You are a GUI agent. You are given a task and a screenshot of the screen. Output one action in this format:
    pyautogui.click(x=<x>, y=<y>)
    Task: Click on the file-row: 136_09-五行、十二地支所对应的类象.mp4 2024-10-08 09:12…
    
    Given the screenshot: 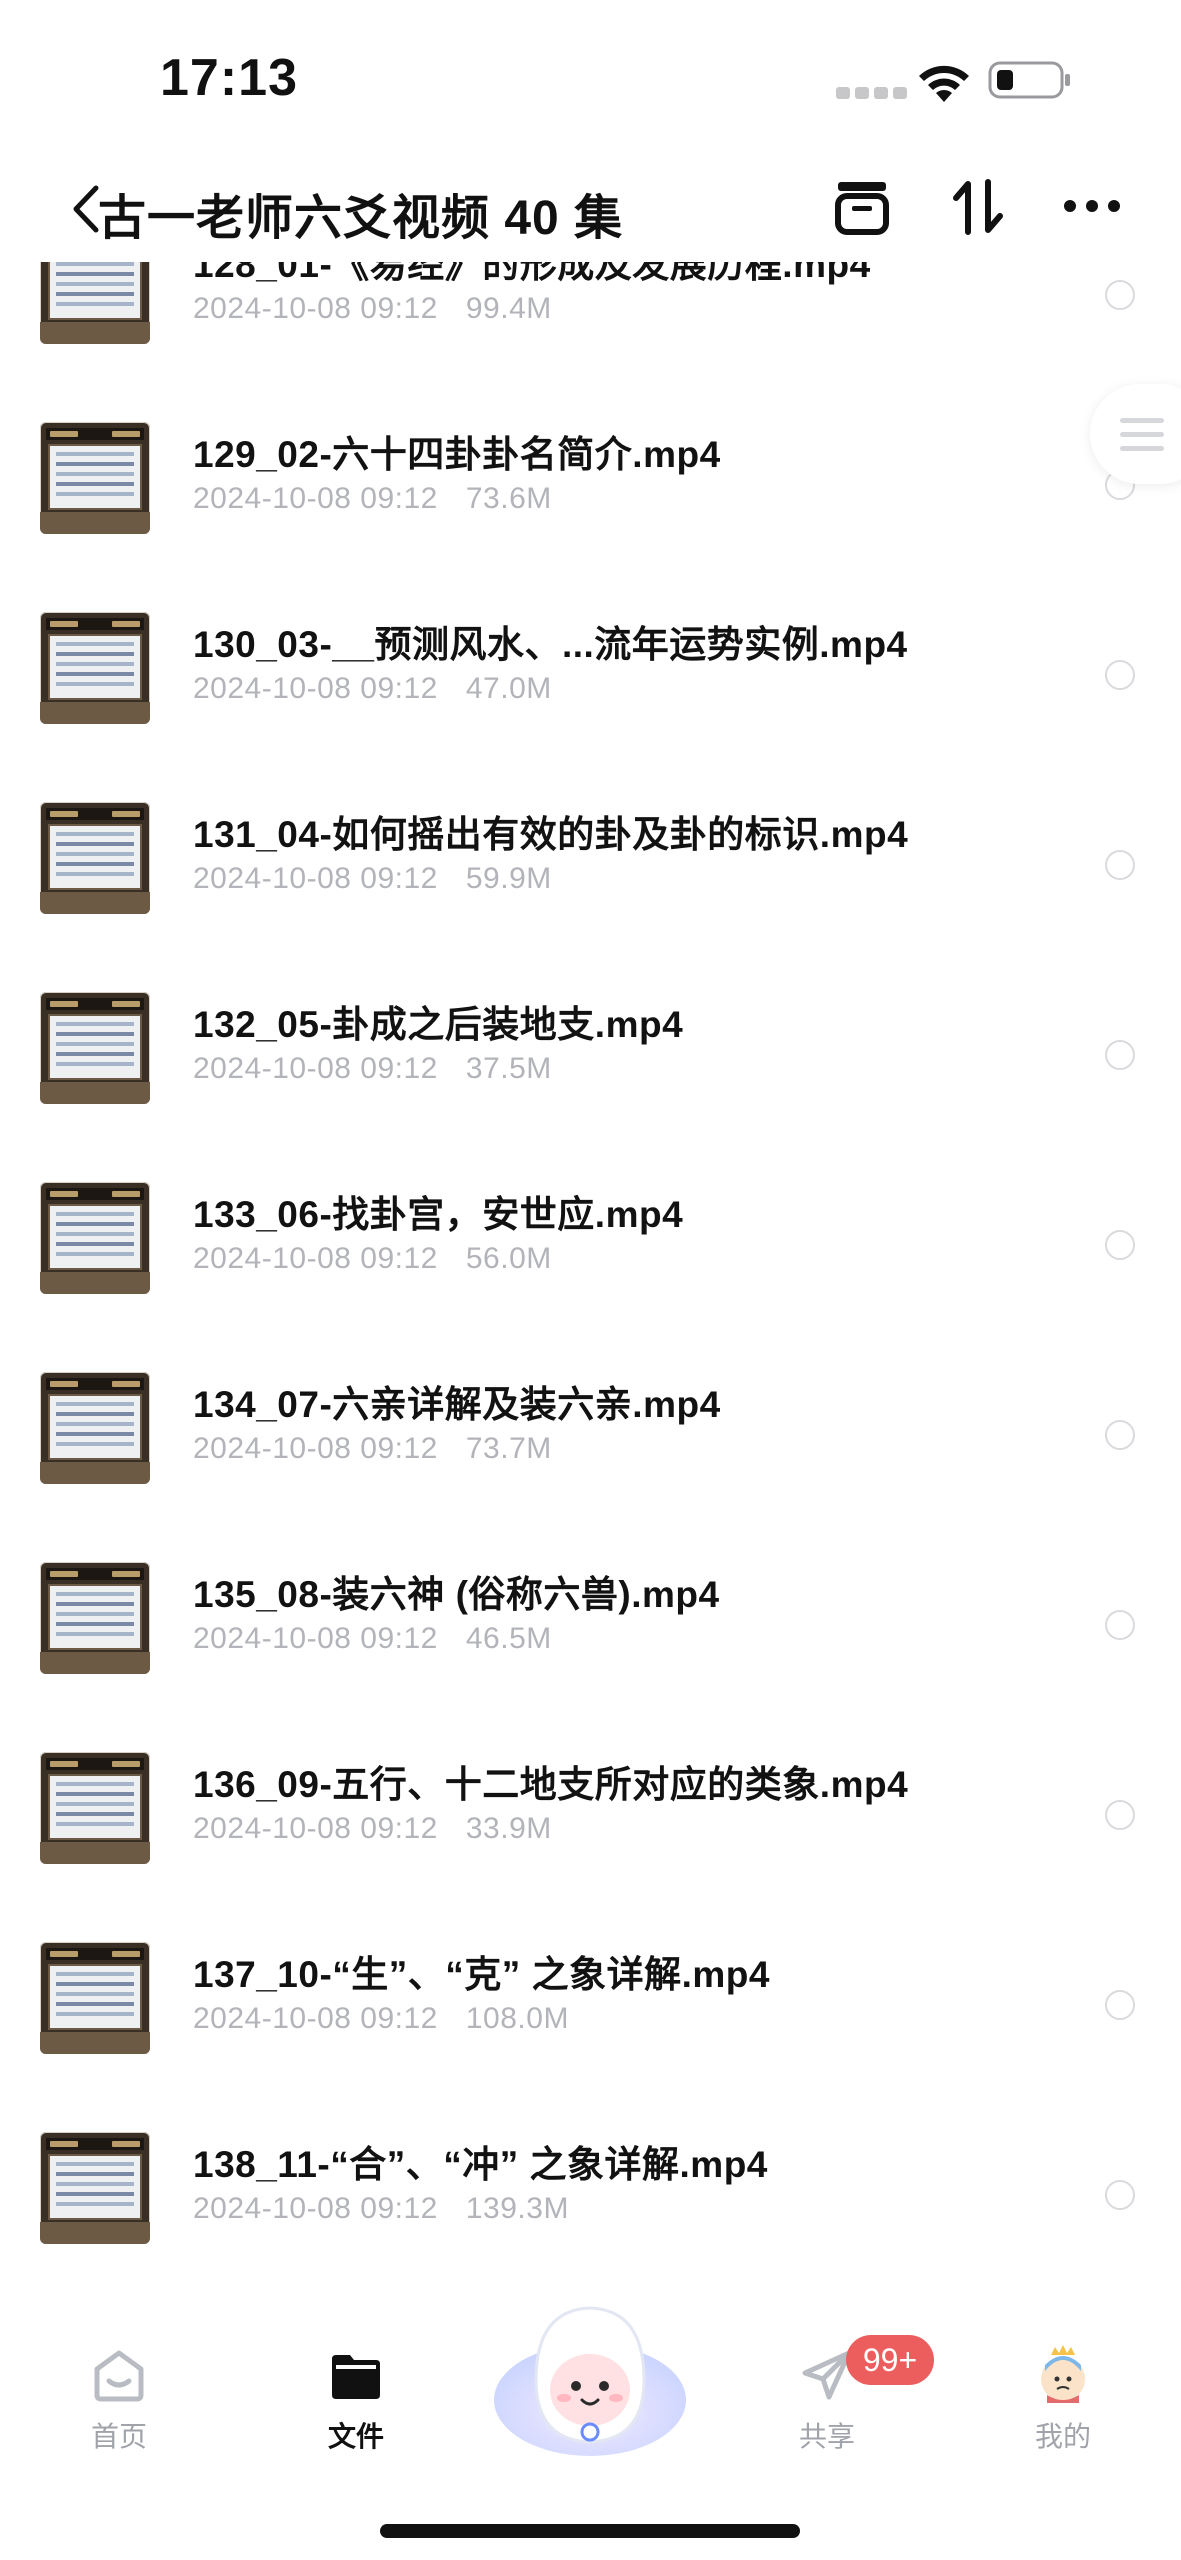 What is the action you would take?
    pyautogui.click(x=590, y=1817)
    